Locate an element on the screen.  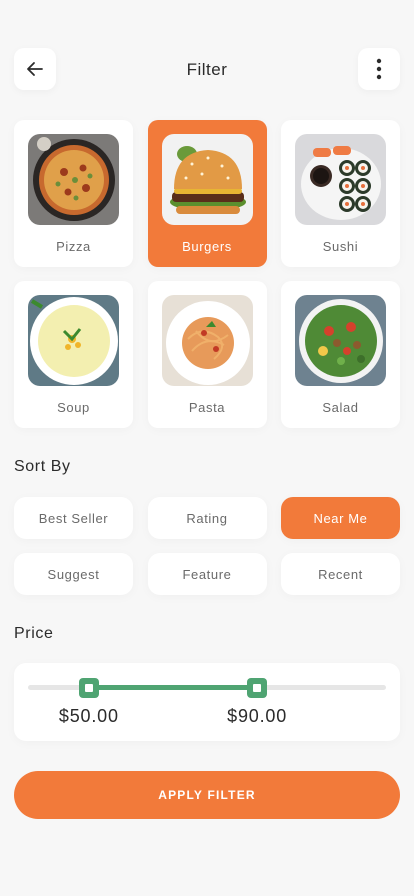
category-soup: Soup is located at coordinates (73, 354).